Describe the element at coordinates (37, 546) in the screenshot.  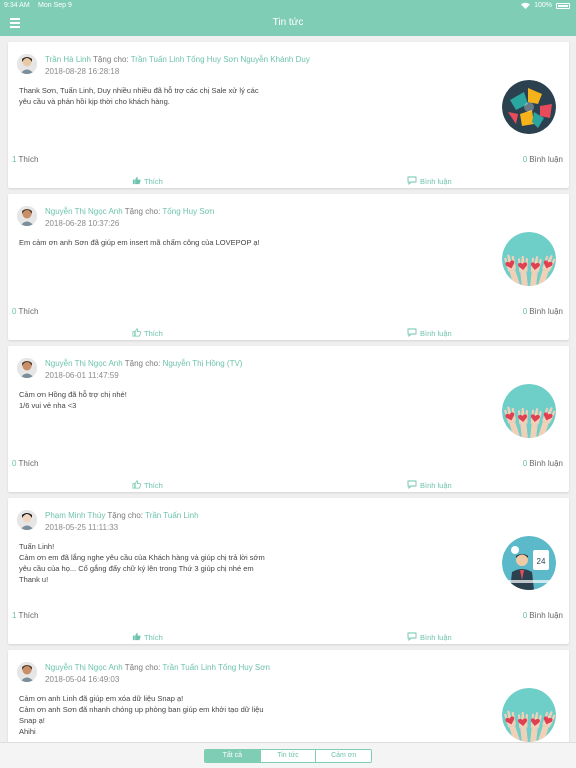
I see `message-line: Tuấn Linh!` at that location.